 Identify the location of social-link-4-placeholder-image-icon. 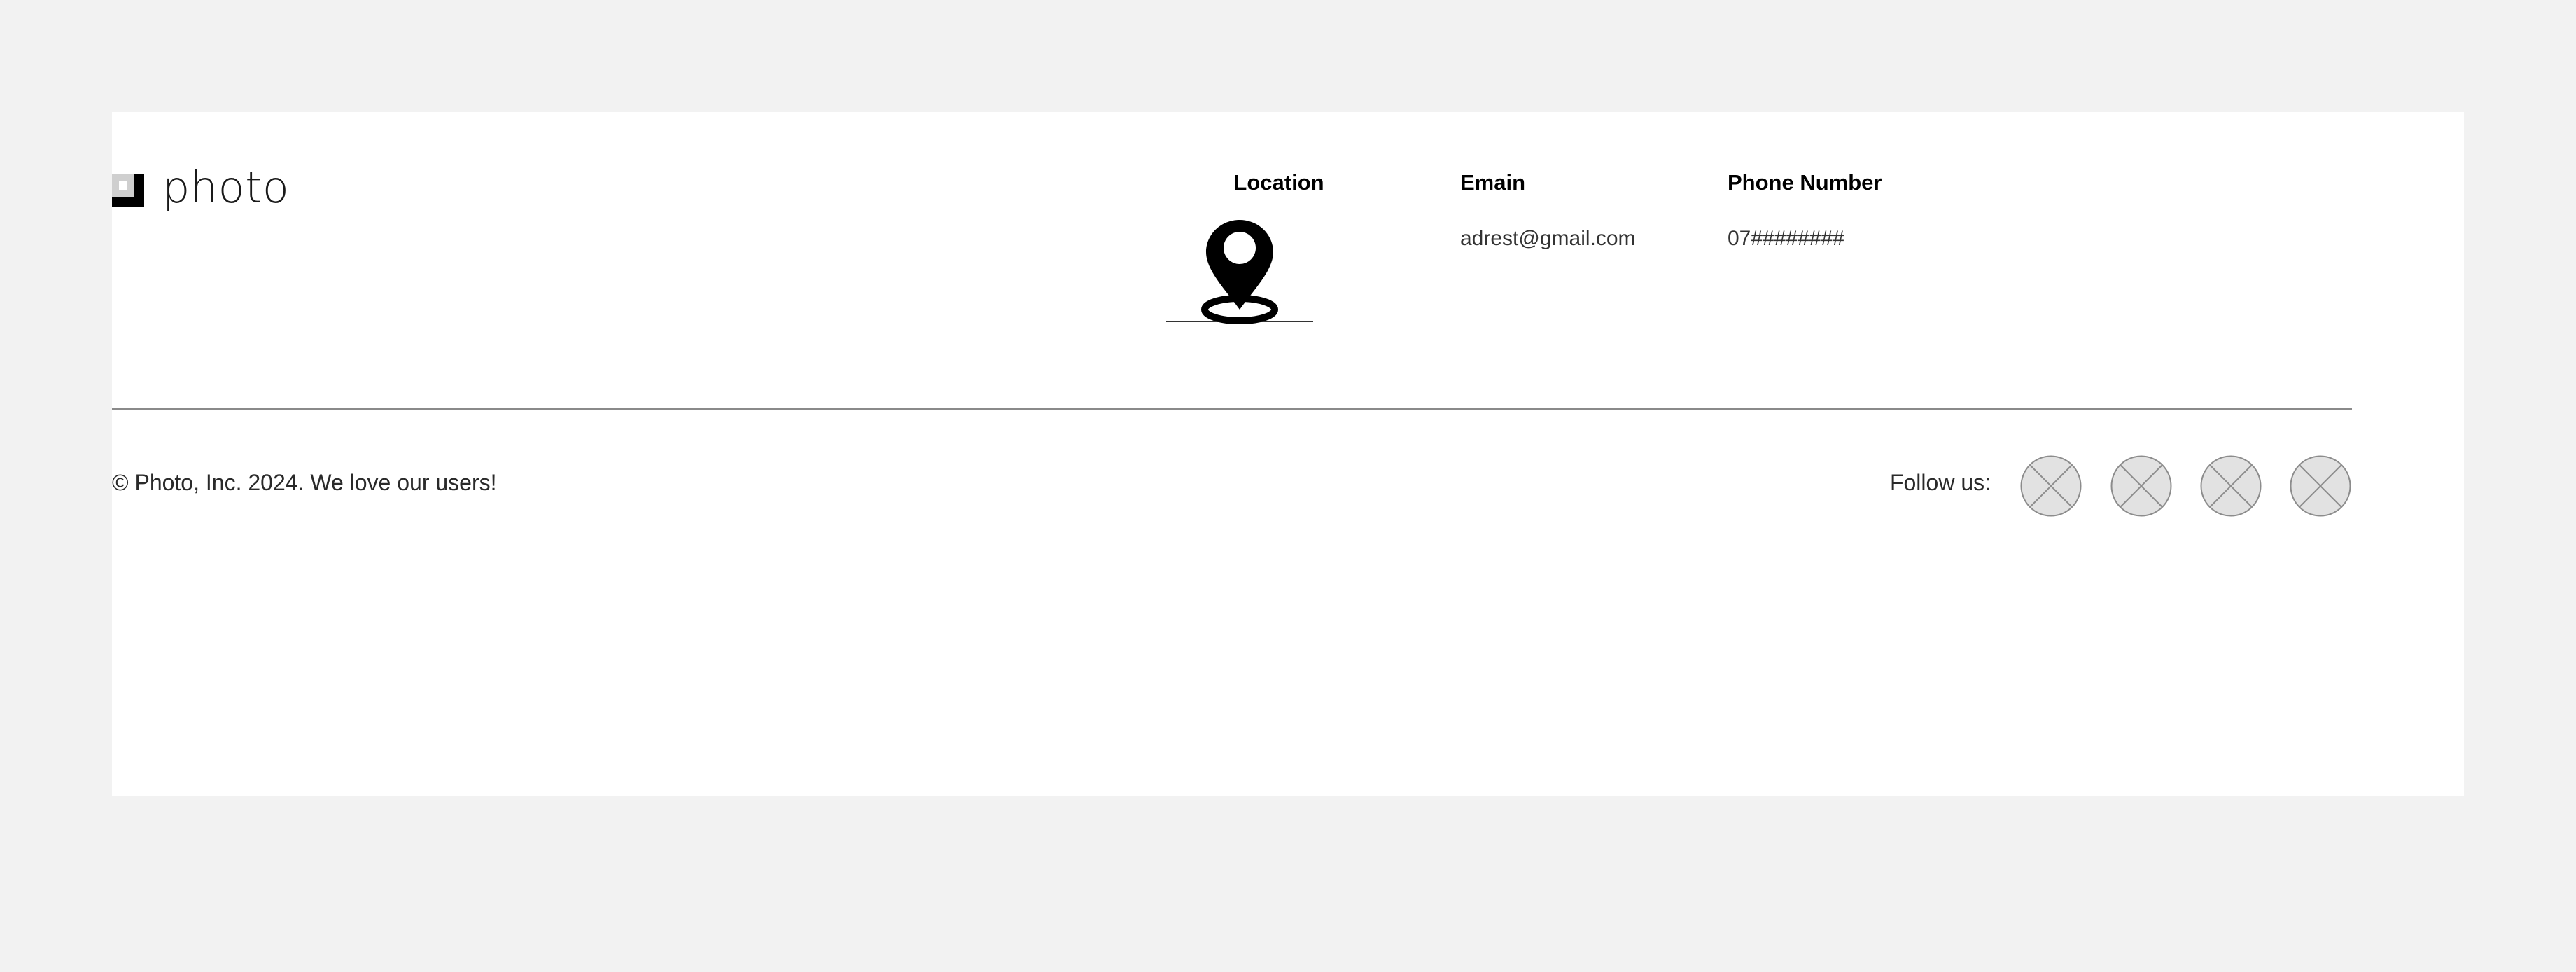
(2320, 486).